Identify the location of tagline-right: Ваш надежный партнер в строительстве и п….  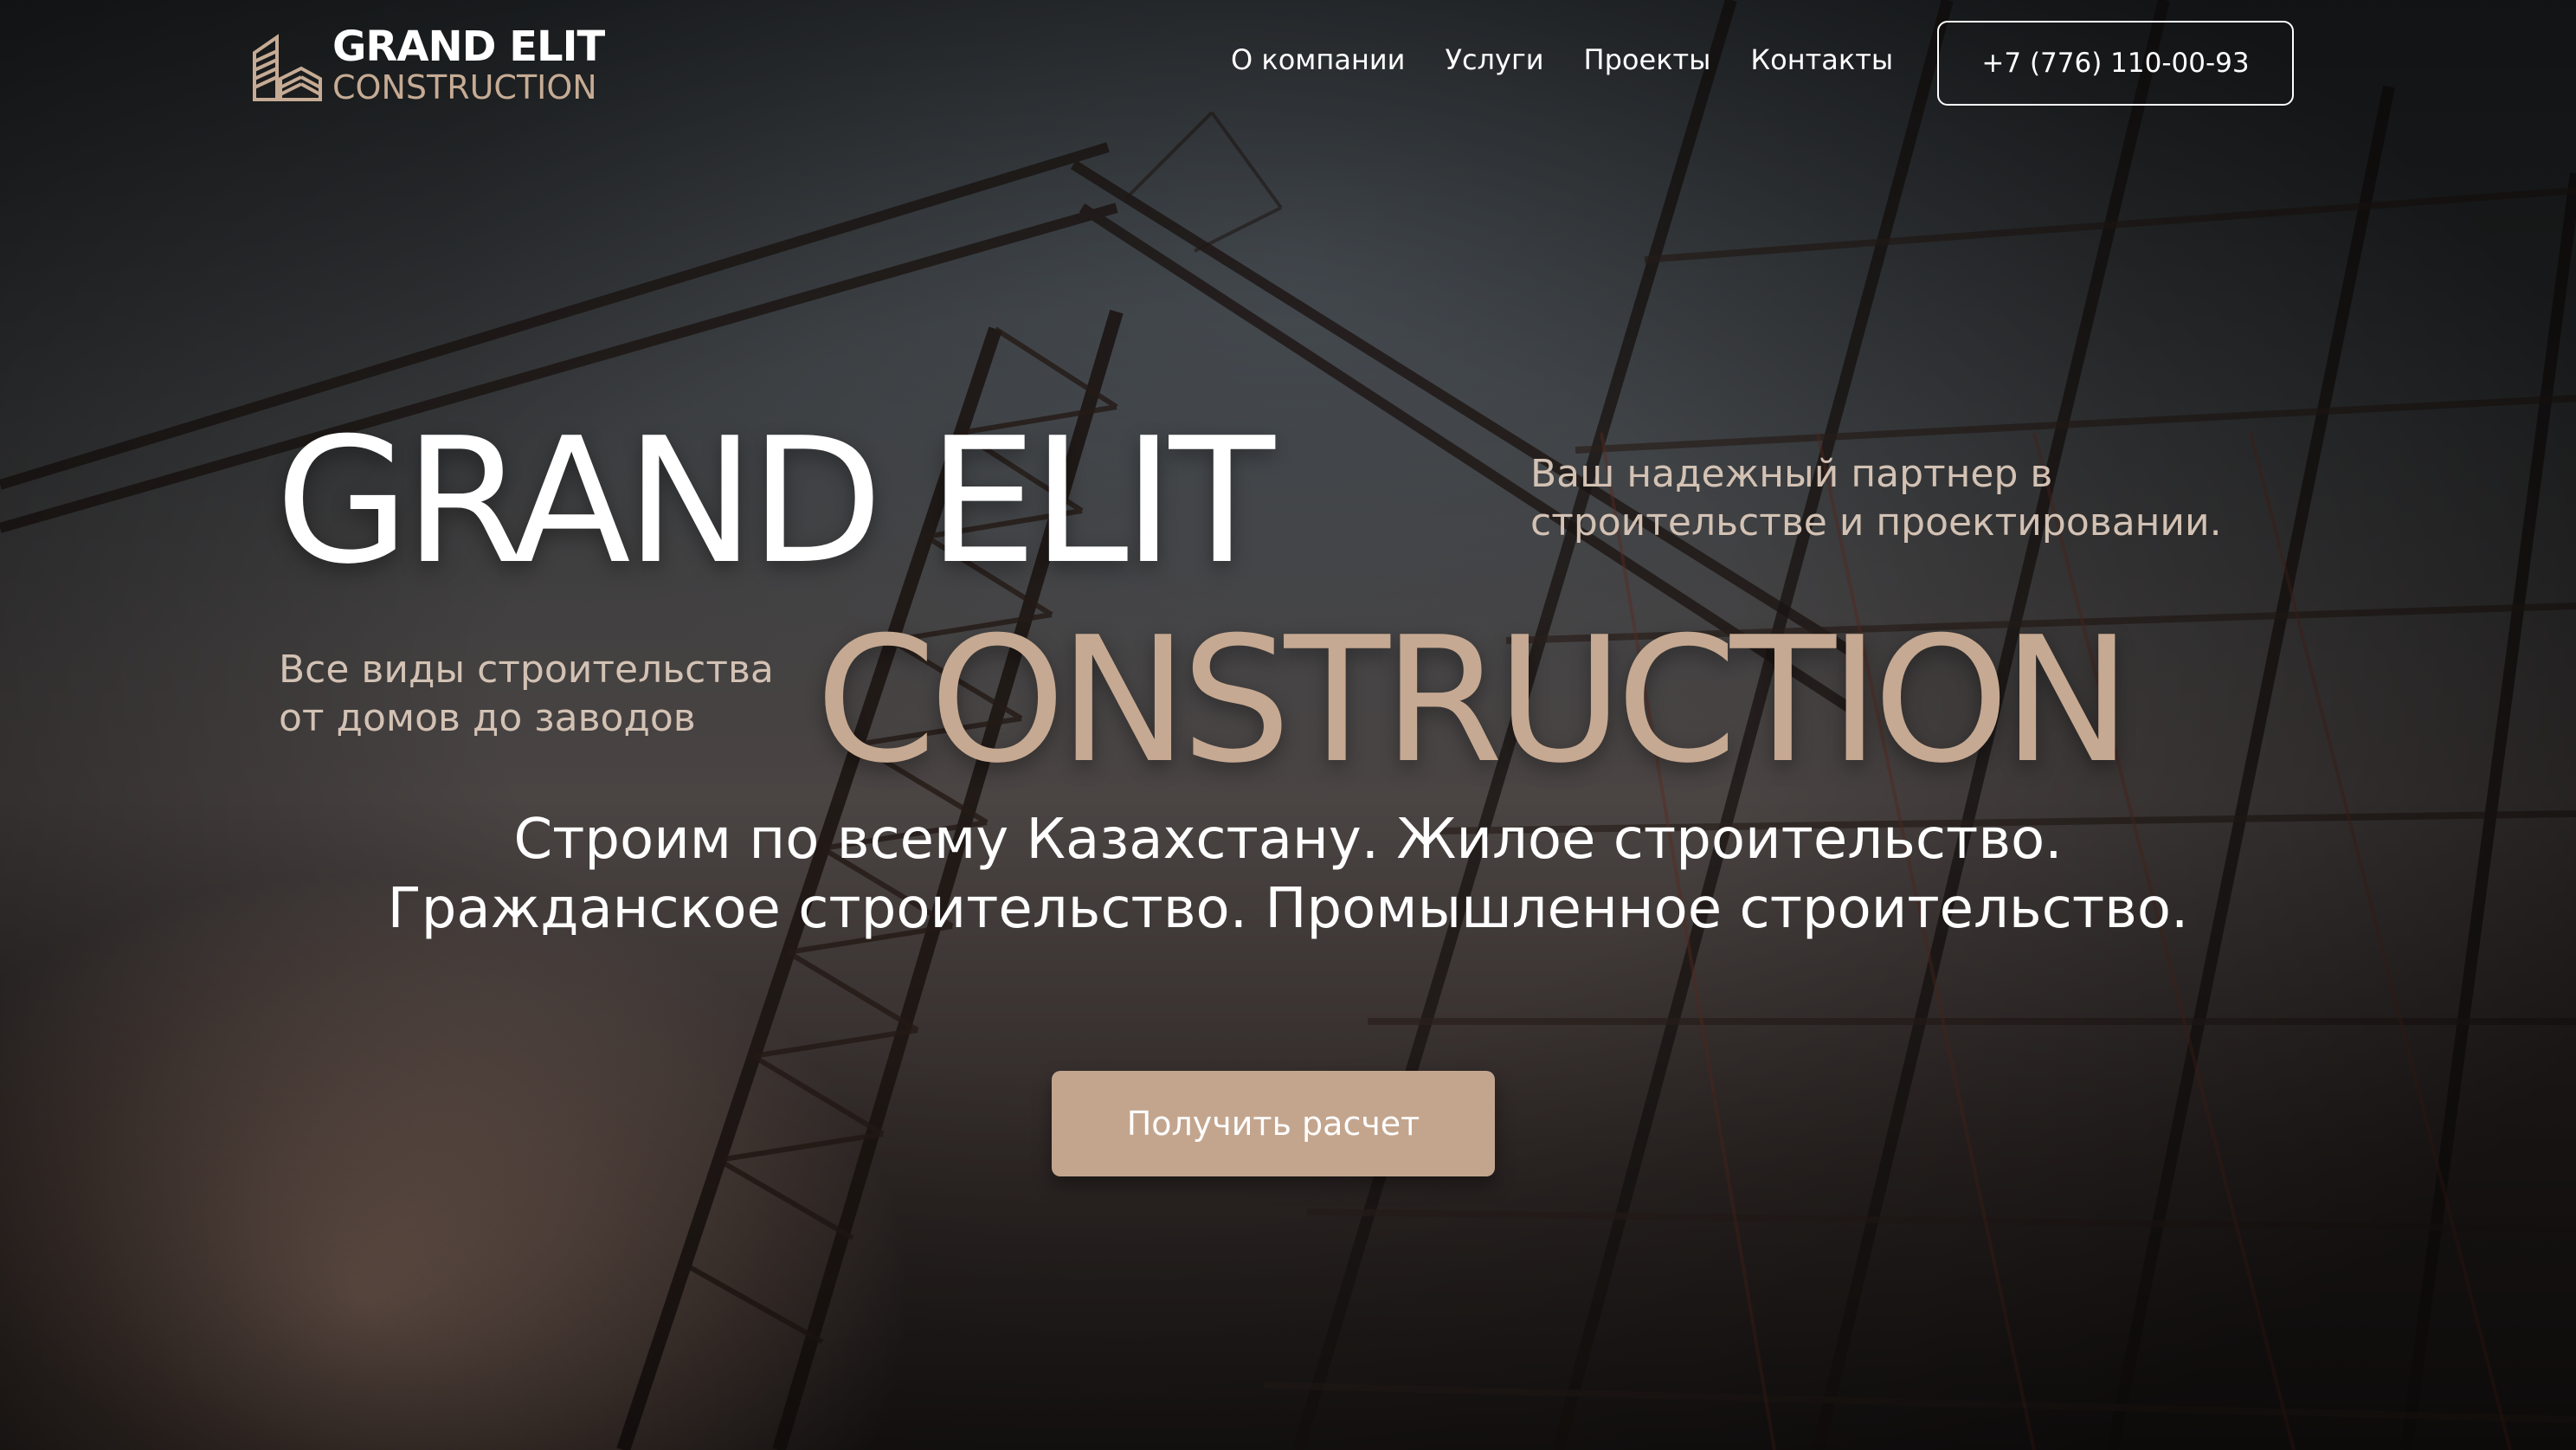
(1919, 498).